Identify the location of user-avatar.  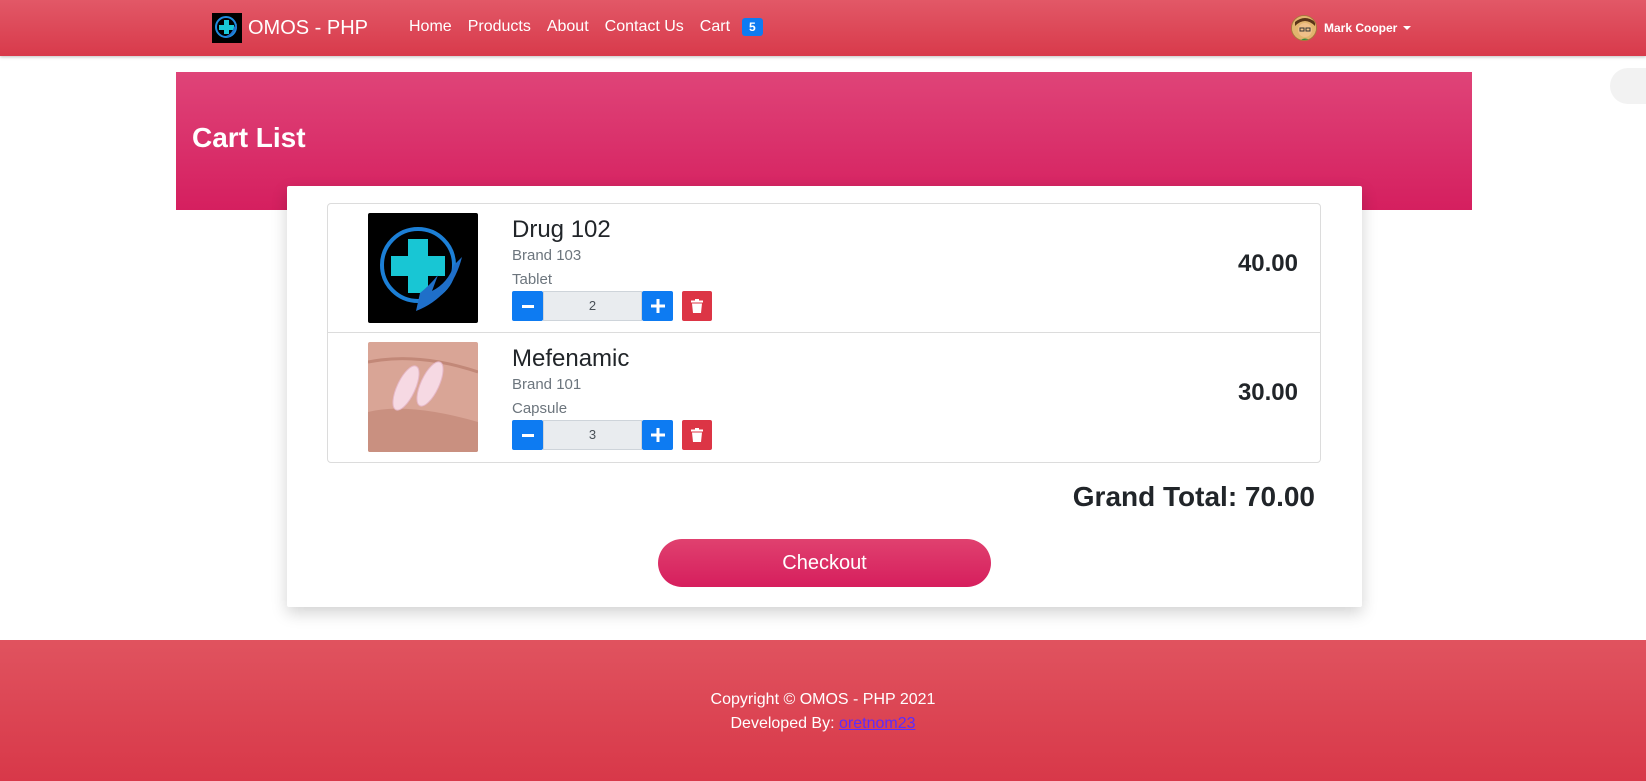
(1304, 28).